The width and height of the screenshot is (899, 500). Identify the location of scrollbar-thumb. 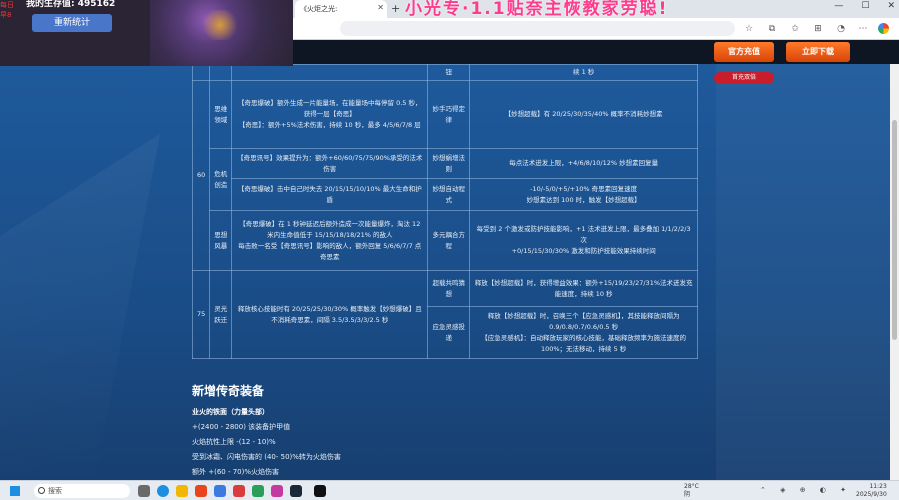
(894, 230).